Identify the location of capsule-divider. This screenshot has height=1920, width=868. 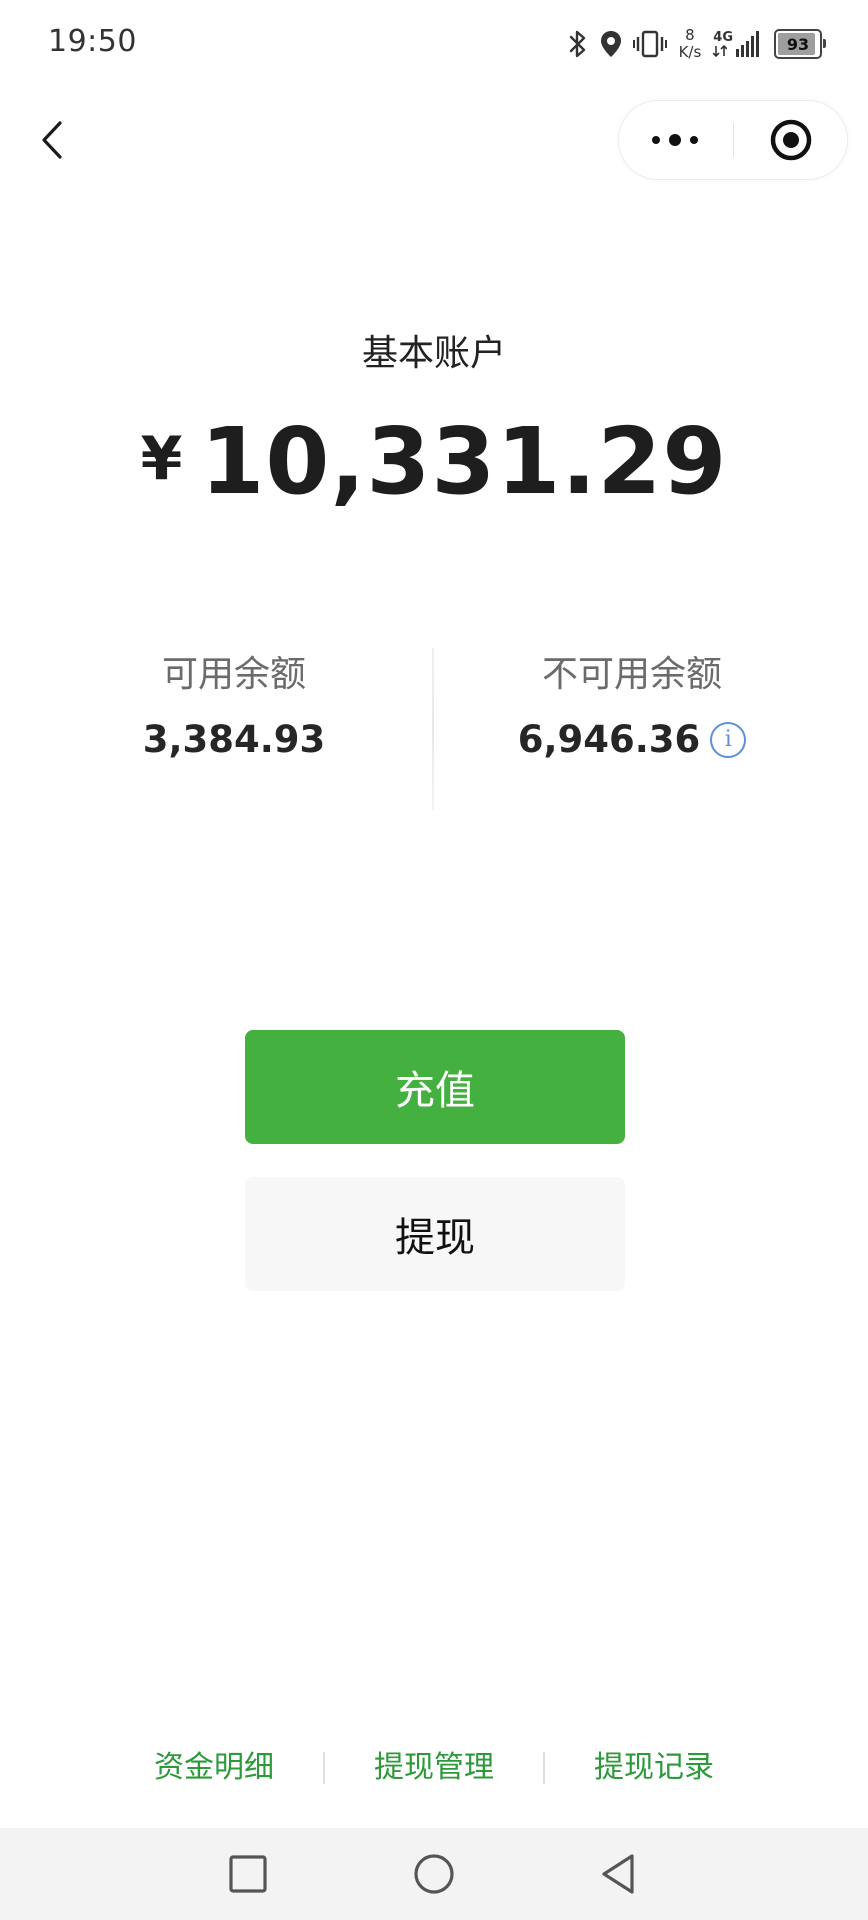
(733, 140).